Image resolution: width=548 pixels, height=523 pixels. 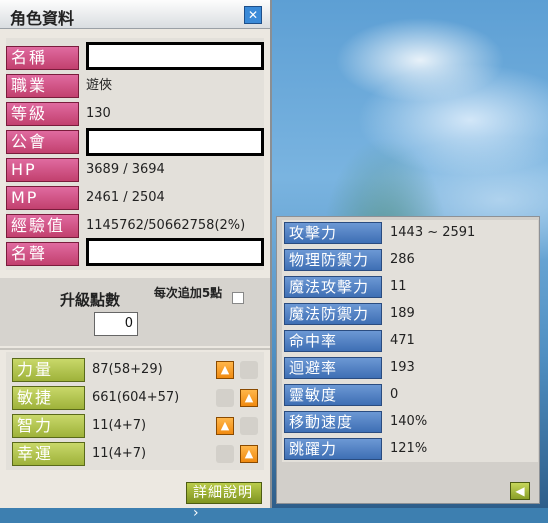 I want to click on int-up-arrow-icon: ▲, so click(x=225, y=426).